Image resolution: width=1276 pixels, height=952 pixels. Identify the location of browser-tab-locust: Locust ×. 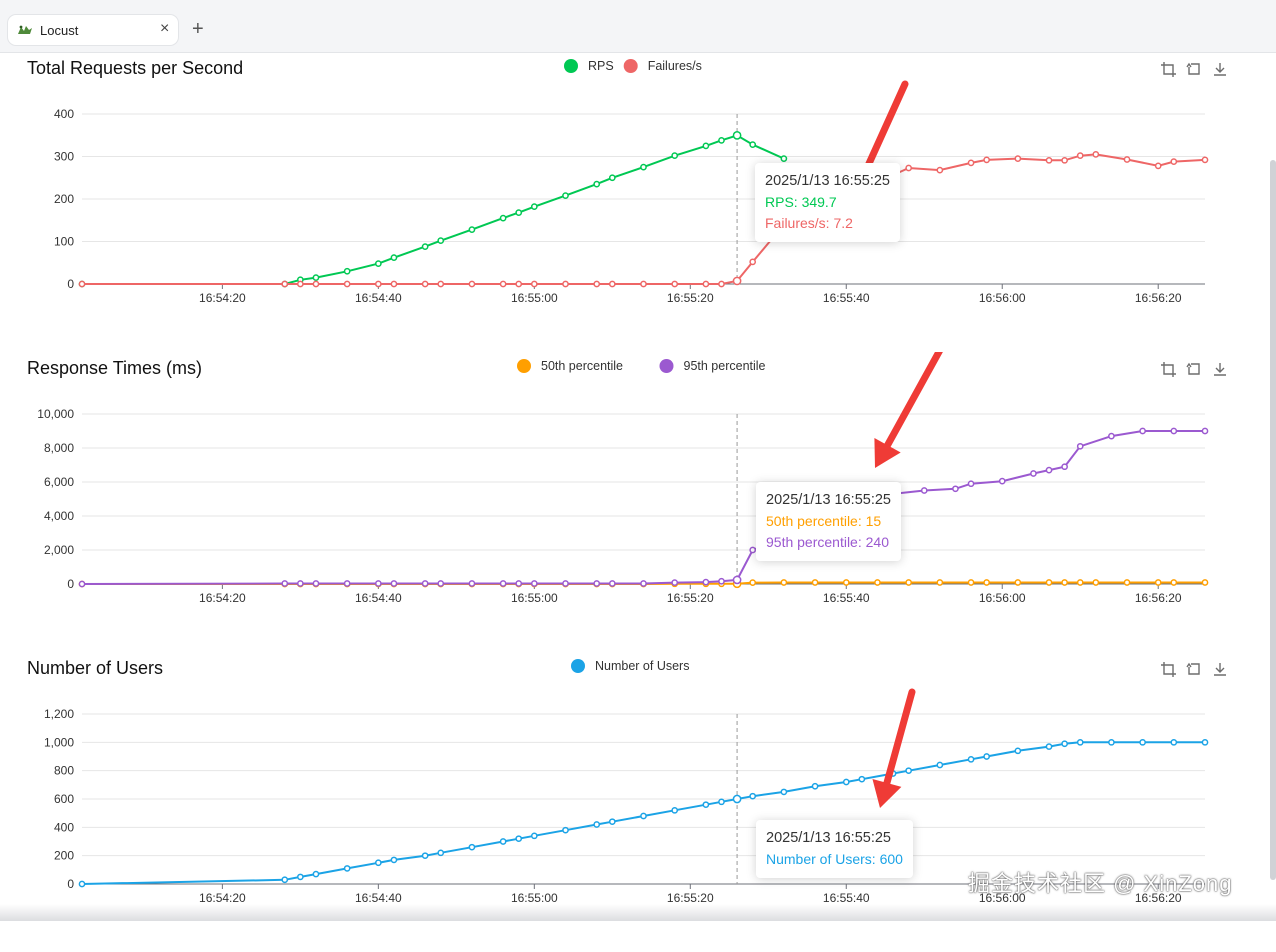
(93, 30).